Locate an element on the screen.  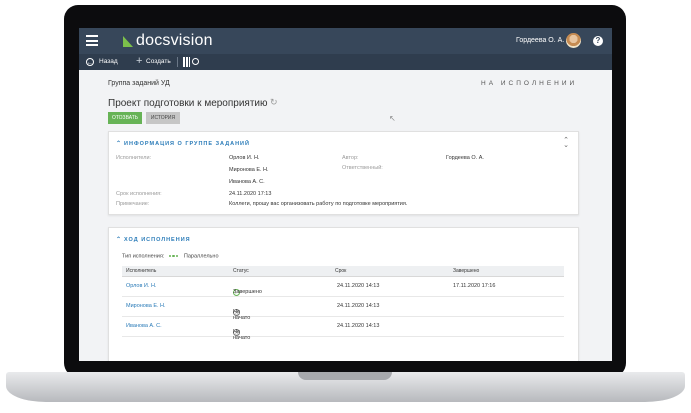
back-button: Назад is located at coordinates (108, 61).